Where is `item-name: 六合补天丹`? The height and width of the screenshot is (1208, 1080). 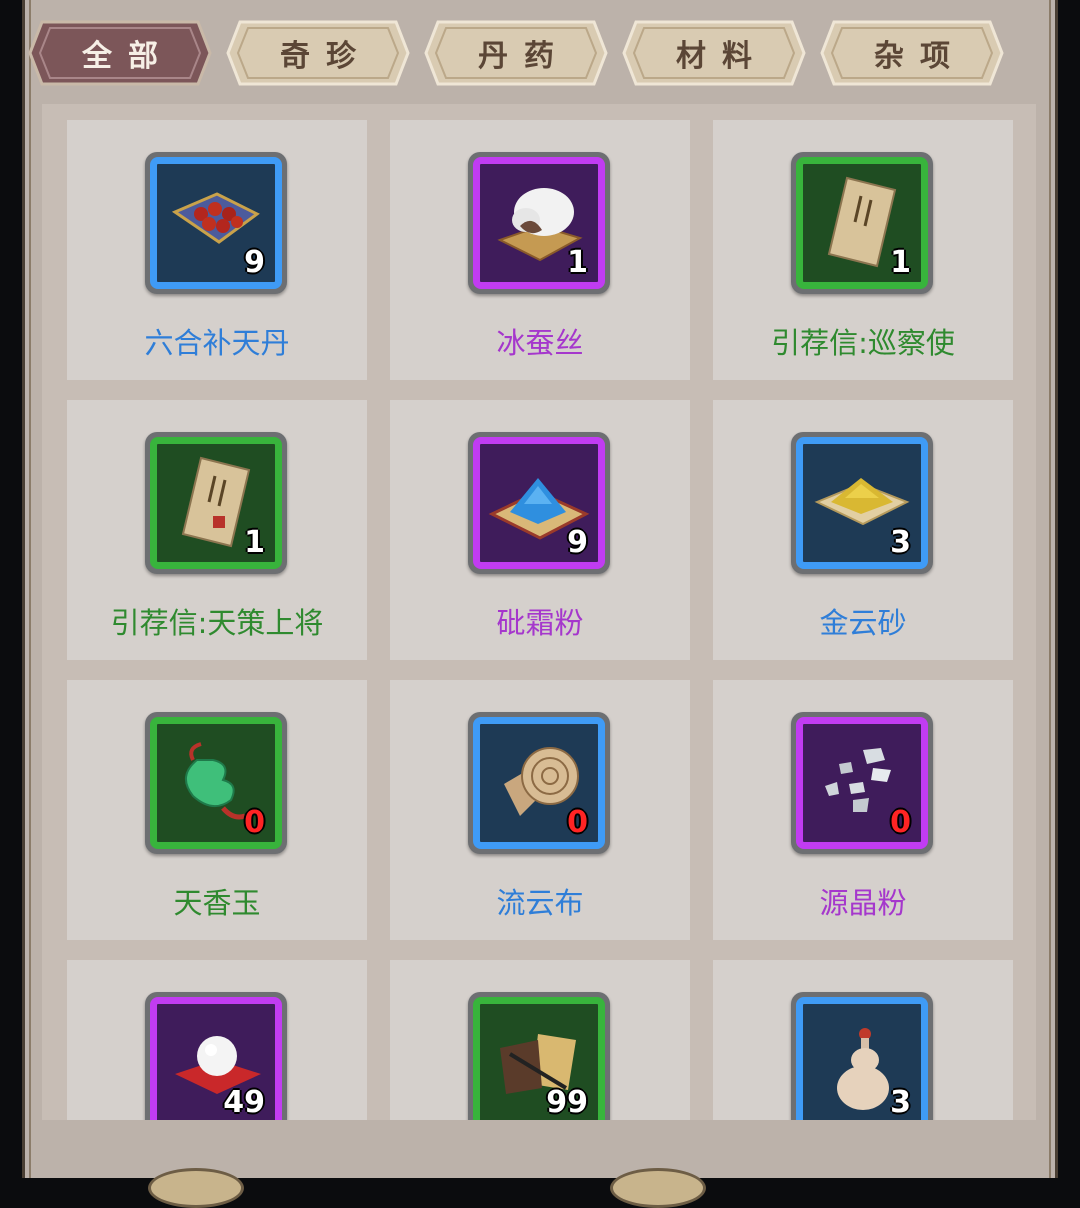
item-name: 六合补天丹 is located at coordinates (217, 343).